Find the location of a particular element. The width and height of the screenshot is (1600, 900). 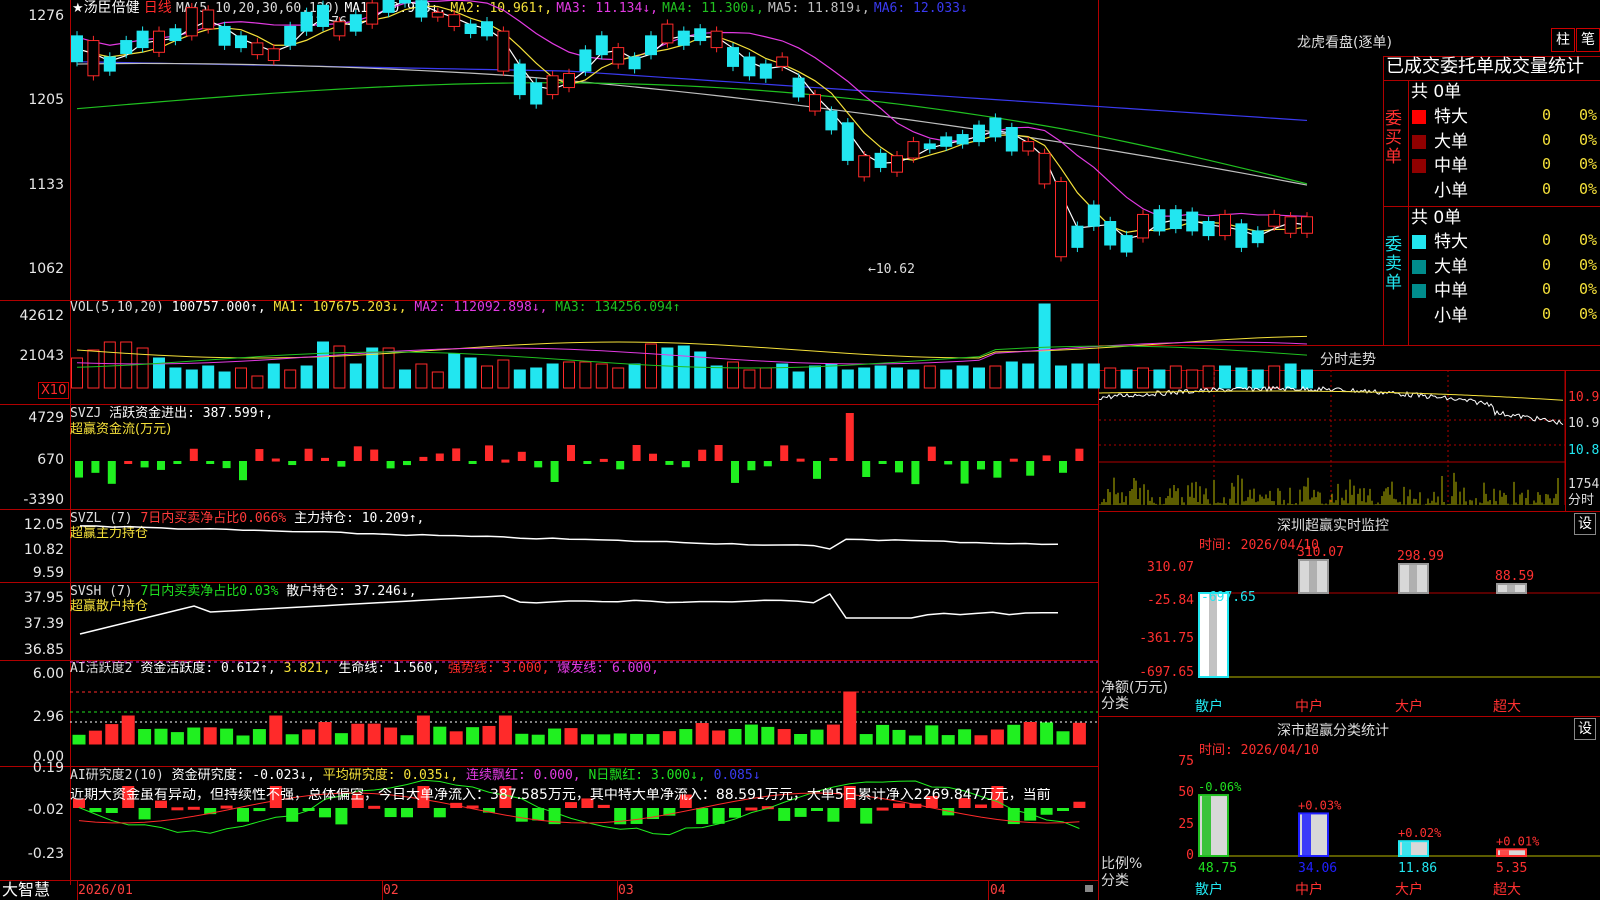

intraday-chart is located at coordinates (1349, 428).